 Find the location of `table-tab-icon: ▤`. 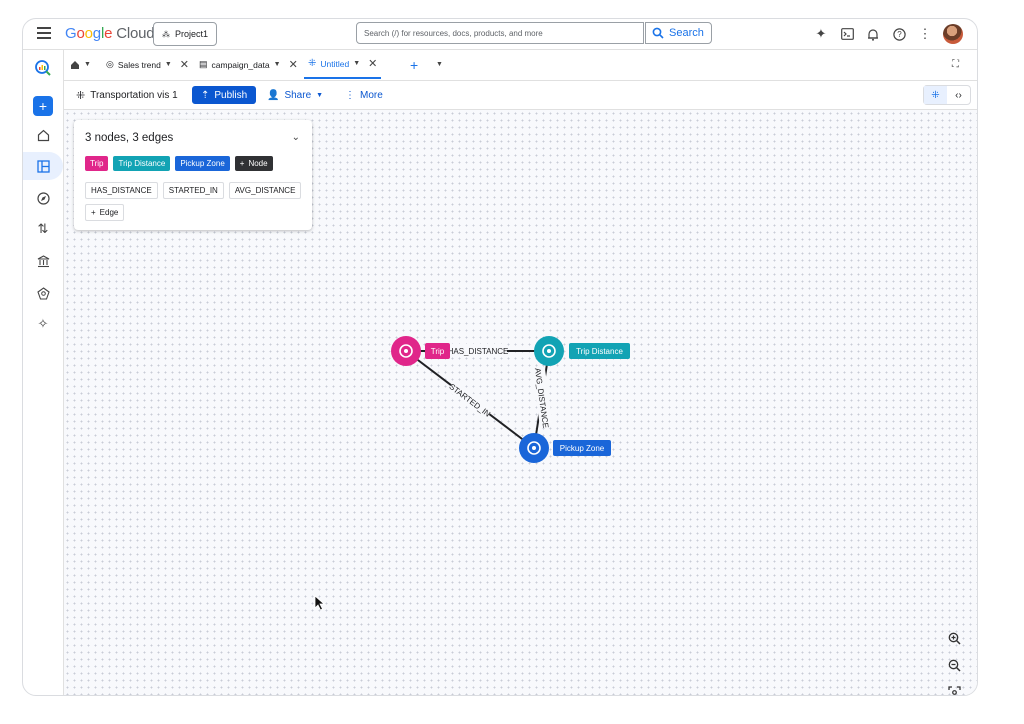

table-tab-icon: ▤ is located at coordinates (203, 64).